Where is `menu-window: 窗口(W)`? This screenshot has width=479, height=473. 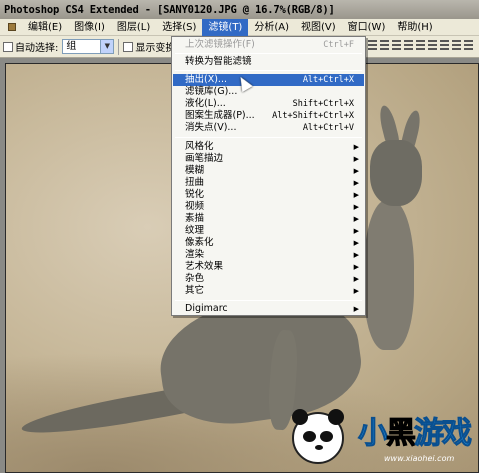 menu-window: 窗口(W) is located at coordinates (367, 27).